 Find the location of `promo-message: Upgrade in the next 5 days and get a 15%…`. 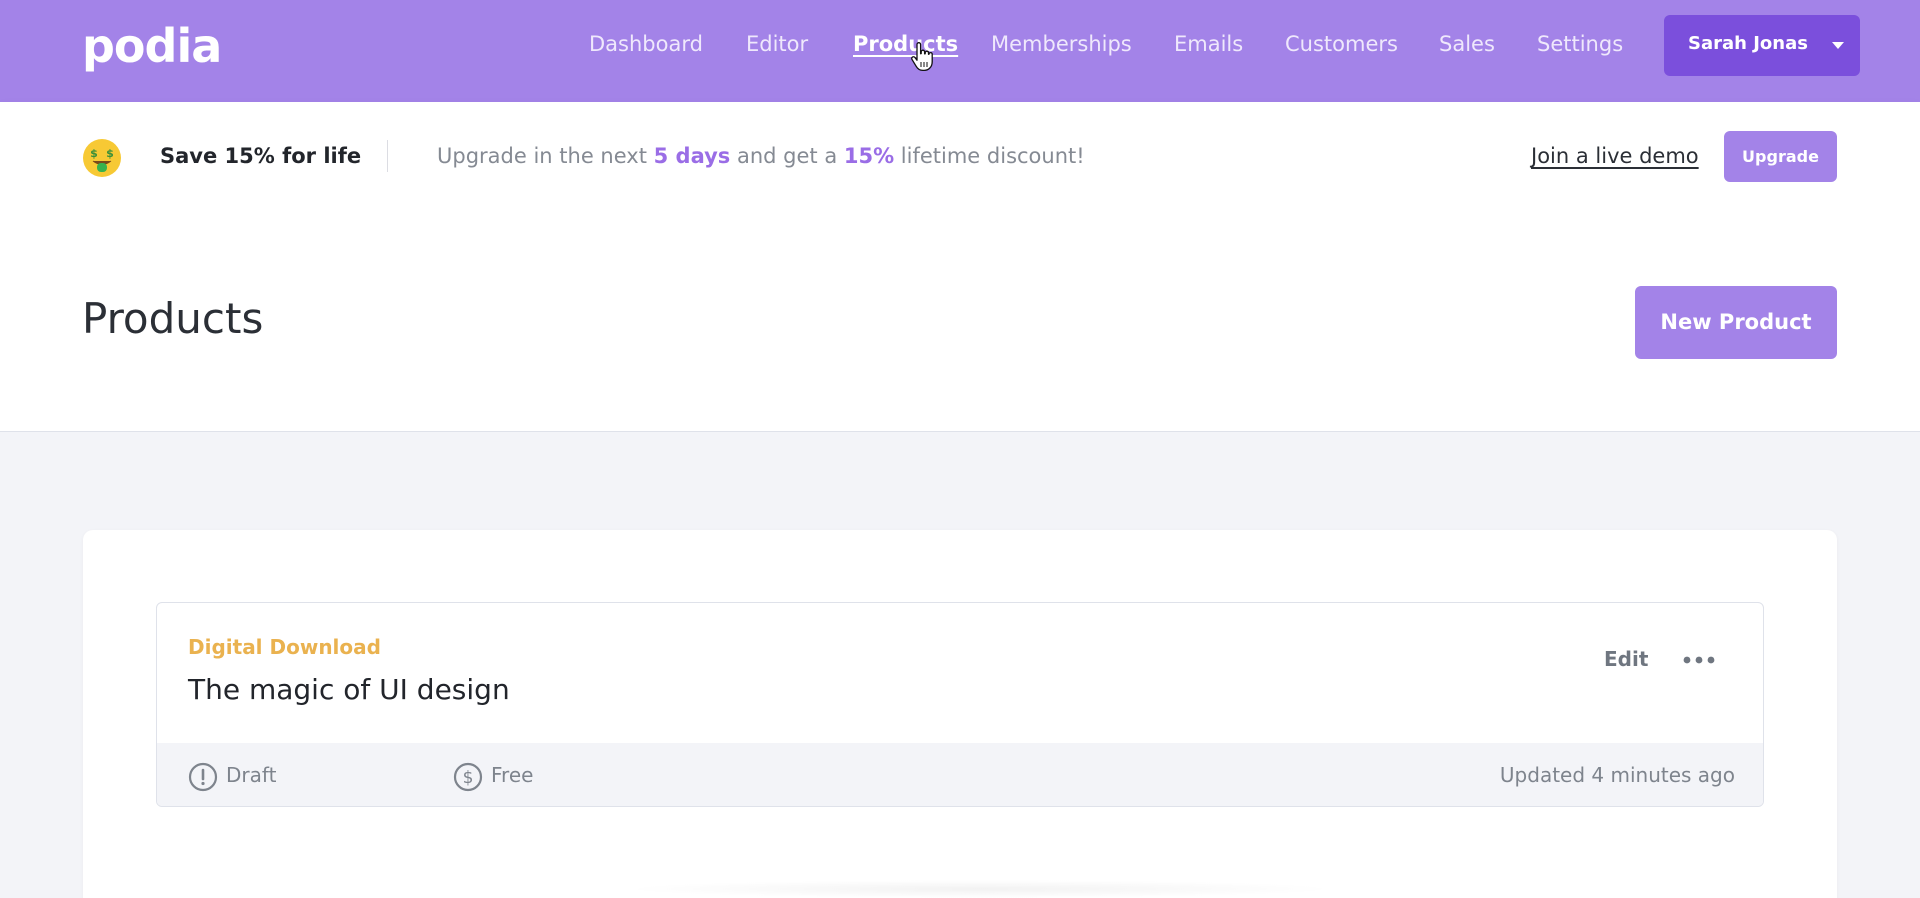

promo-message: Upgrade in the next 5 days and get a 15%… is located at coordinates (761, 156).